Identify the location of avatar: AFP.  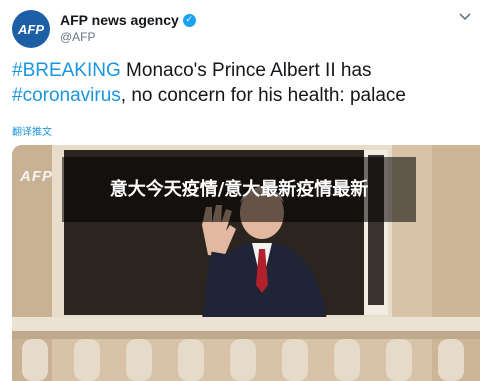
(31, 29).